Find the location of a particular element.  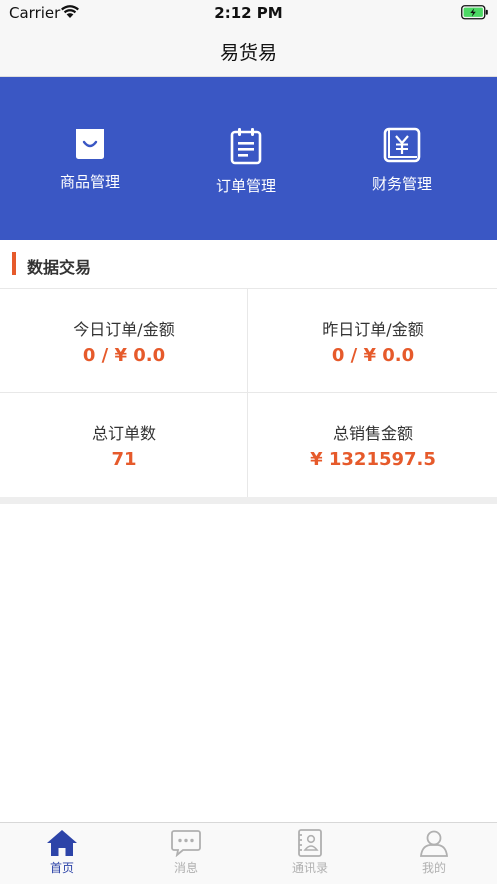

page-title: 易货易 is located at coordinates (248, 53).